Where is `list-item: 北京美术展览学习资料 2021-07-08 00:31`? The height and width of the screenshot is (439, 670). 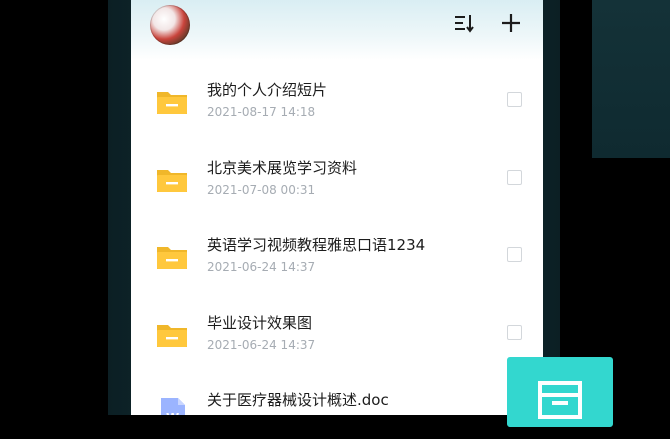
list-item: 北京美术展览学习资料 2021-07-08 00:31 is located at coordinates (337, 177).